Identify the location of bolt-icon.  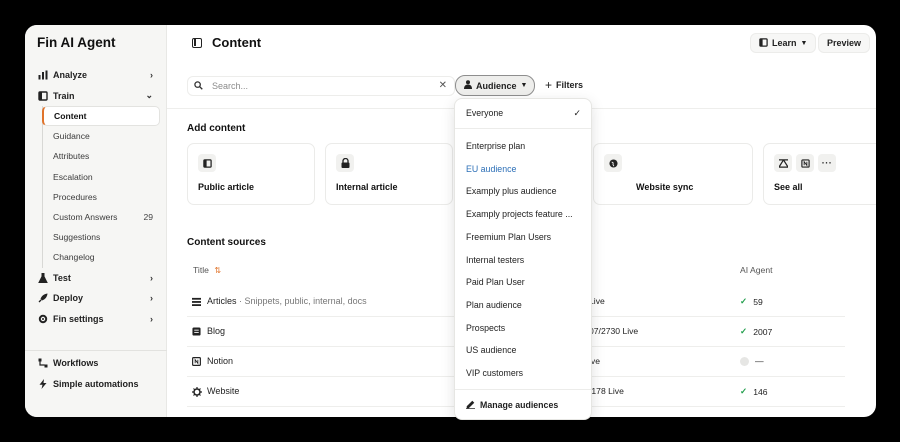
(42, 383).